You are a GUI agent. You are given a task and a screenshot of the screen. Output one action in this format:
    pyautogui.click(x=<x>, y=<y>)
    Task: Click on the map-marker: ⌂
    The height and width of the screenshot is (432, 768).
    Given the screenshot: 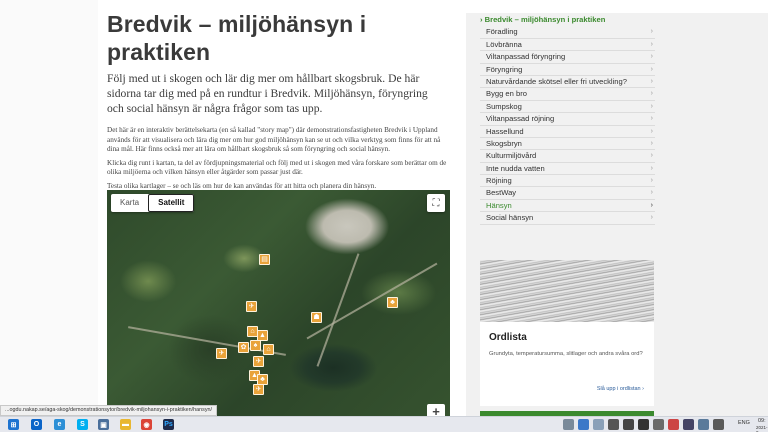 What is the action you would take?
    pyautogui.click(x=268, y=349)
    